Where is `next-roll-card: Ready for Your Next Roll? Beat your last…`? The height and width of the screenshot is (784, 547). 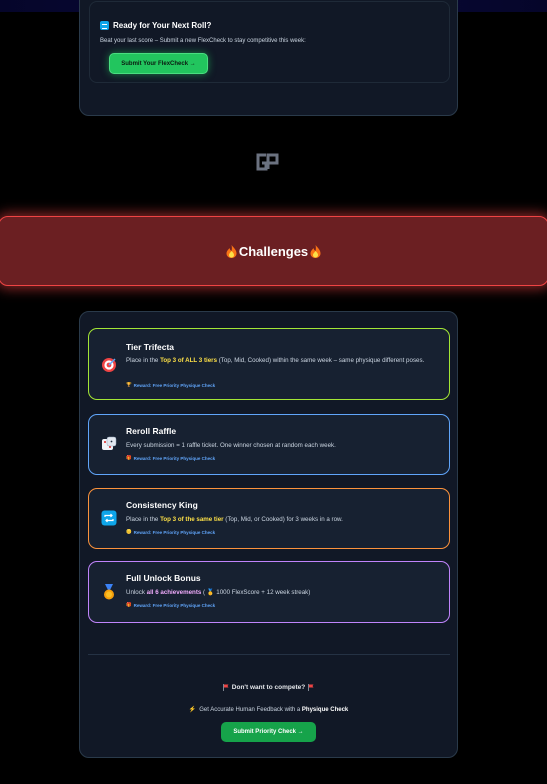
next-roll-card: Ready for Your Next Roll? Beat your last… is located at coordinates (268, 58).